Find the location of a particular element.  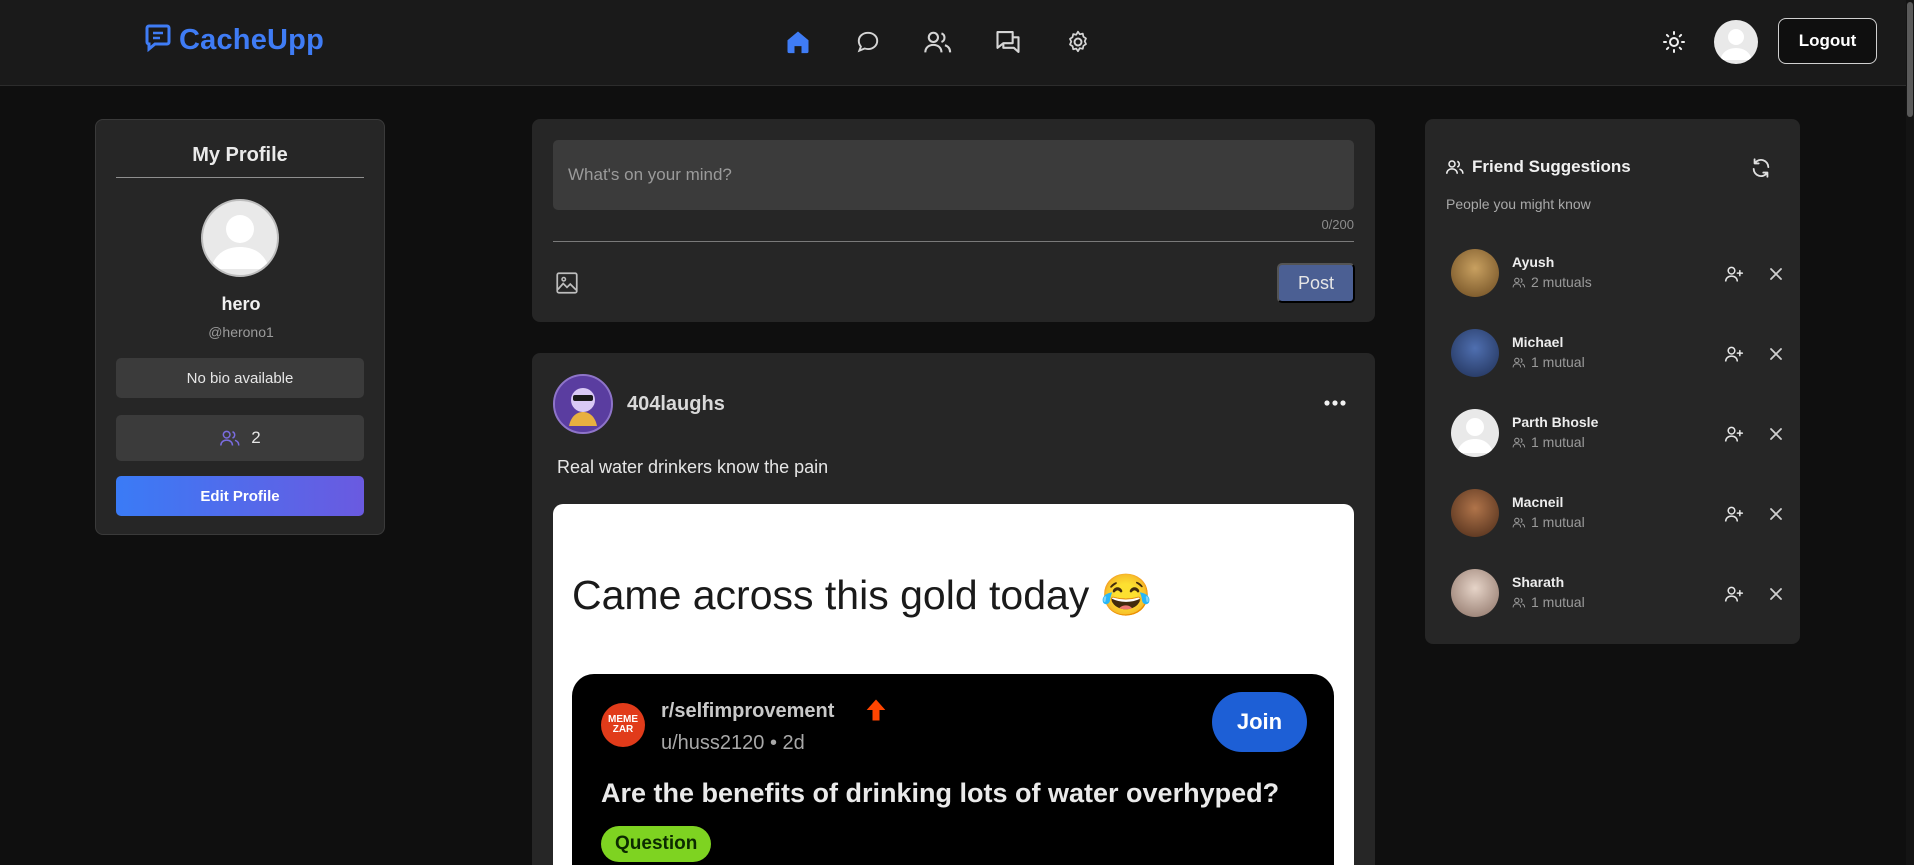

profile-title: My Profile is located at coordinates (240, 161).